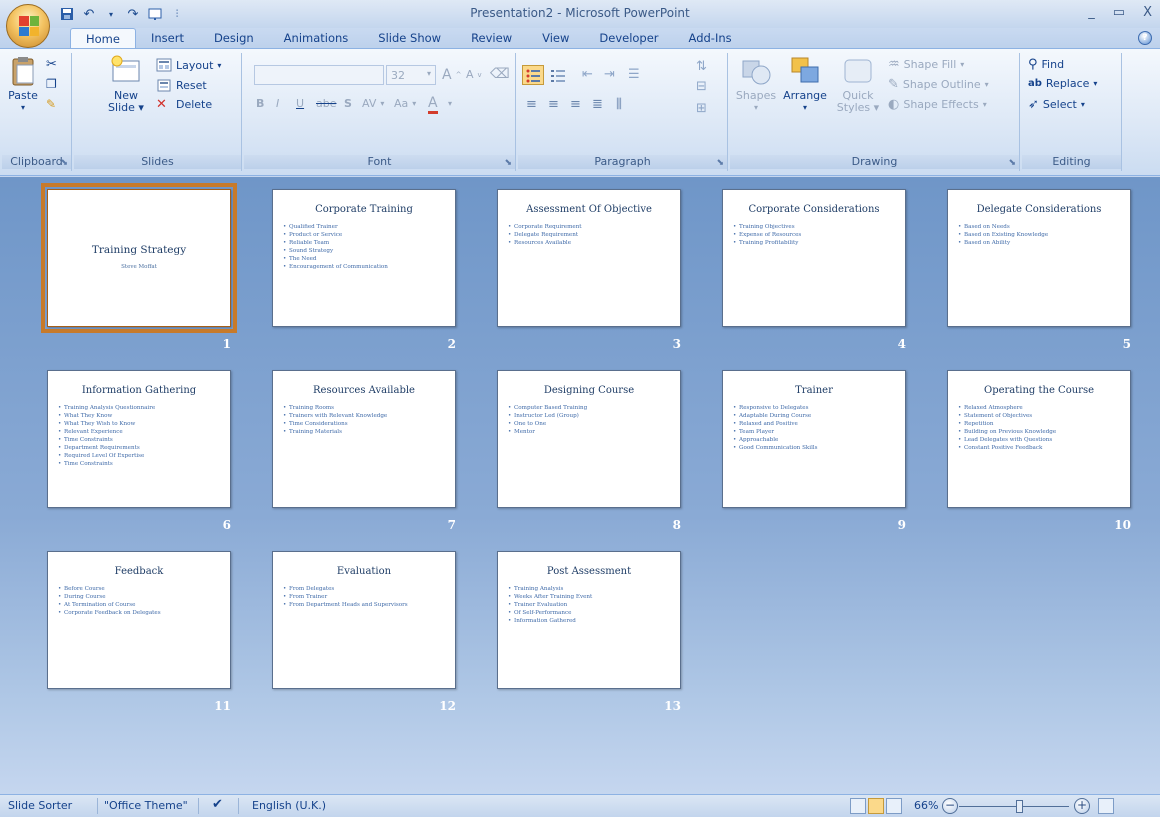 This screenshot has width=1160, height=817. What do you see at coordinates (894, 806) in the screenshot?
I see `slide-show-view-button` at bounding box center [894, 806].